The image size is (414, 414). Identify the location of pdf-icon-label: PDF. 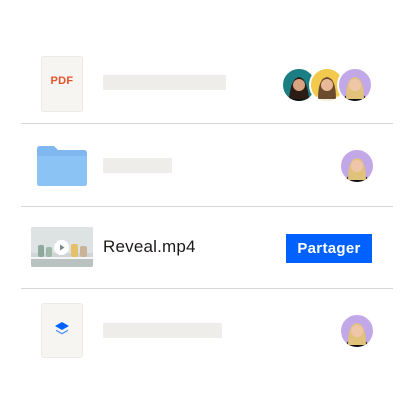
(62, 81).